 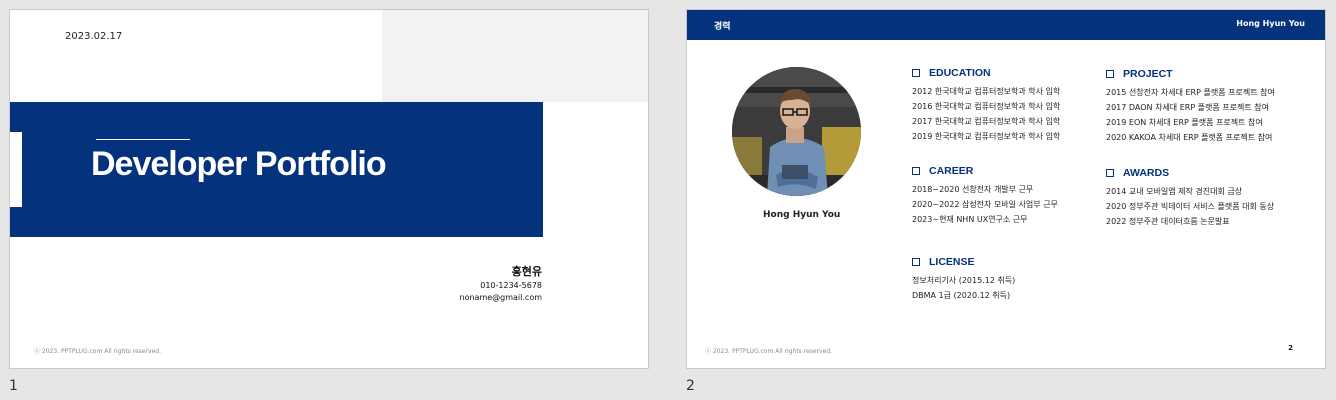 What do you see at coordinates (951, 171) in the screenshot?
I see `section-title: CAREER` at bounding box center [951, 171].